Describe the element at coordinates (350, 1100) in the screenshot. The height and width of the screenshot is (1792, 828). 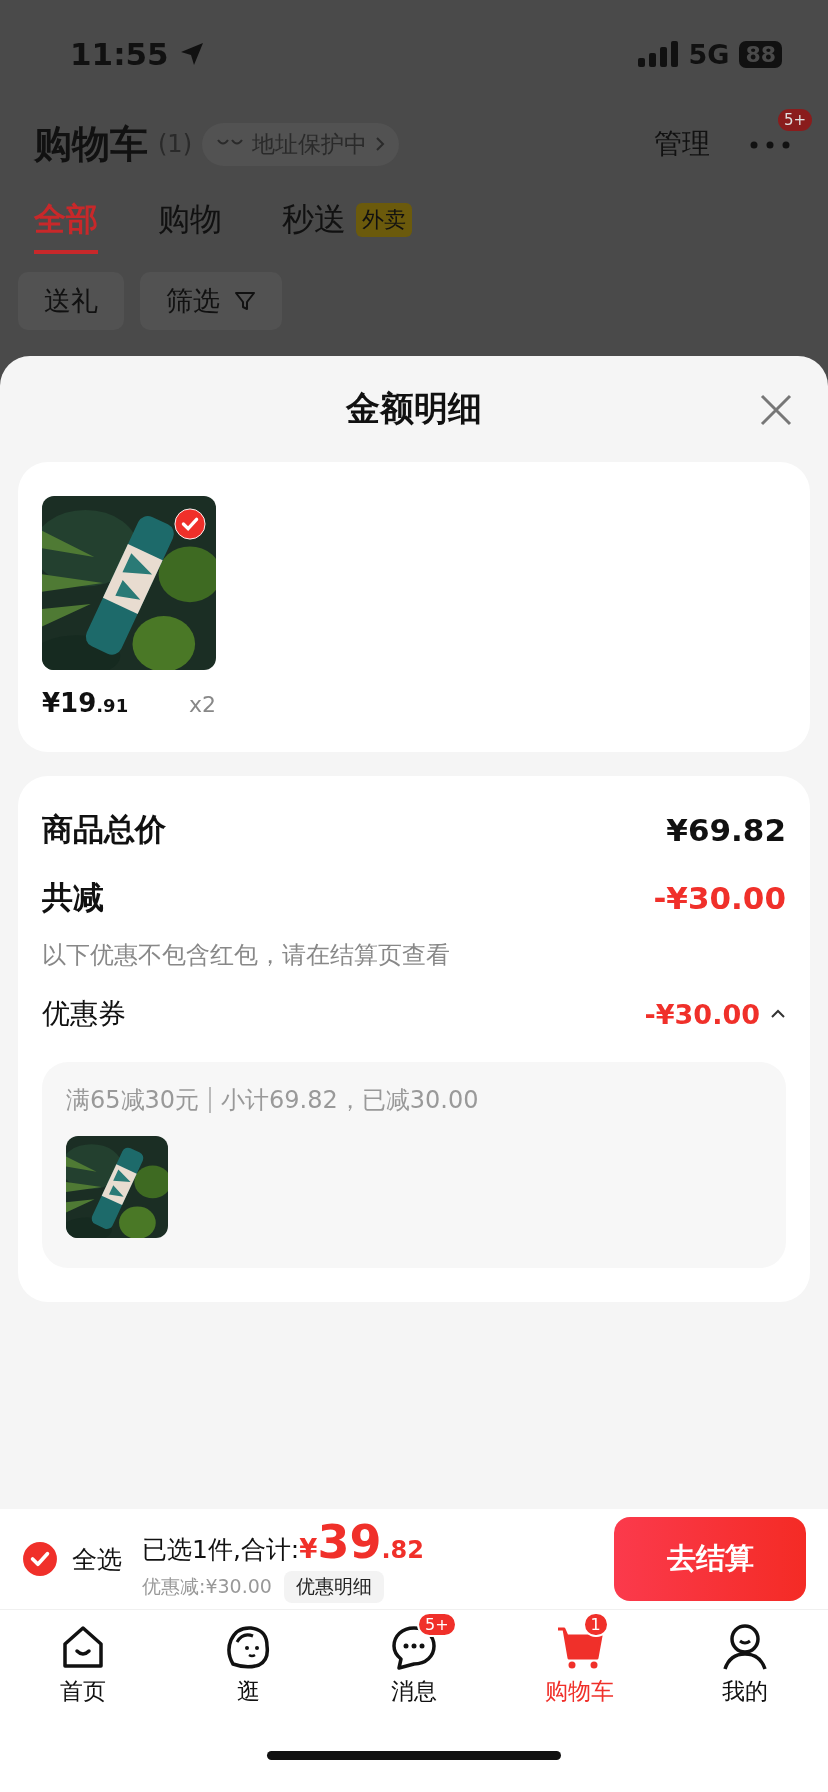
I see `coupon-subtotal: 小计69.82，已减30.00` at that location.